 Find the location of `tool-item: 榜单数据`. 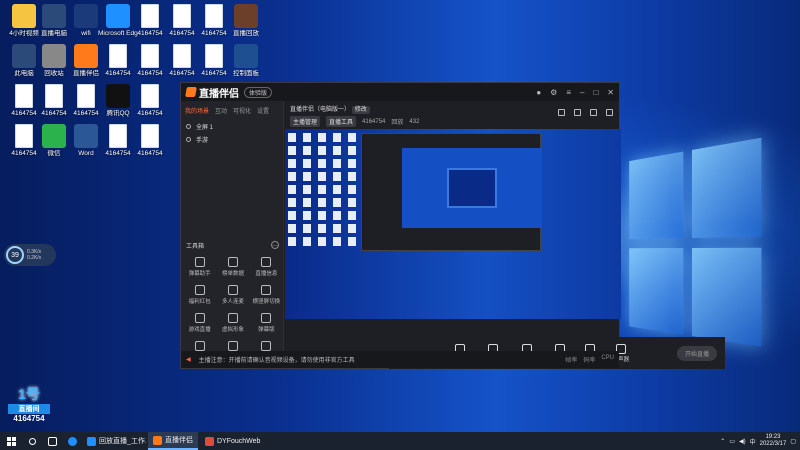

tool-item: 榜单数据 is located at coordinates (232, 267).